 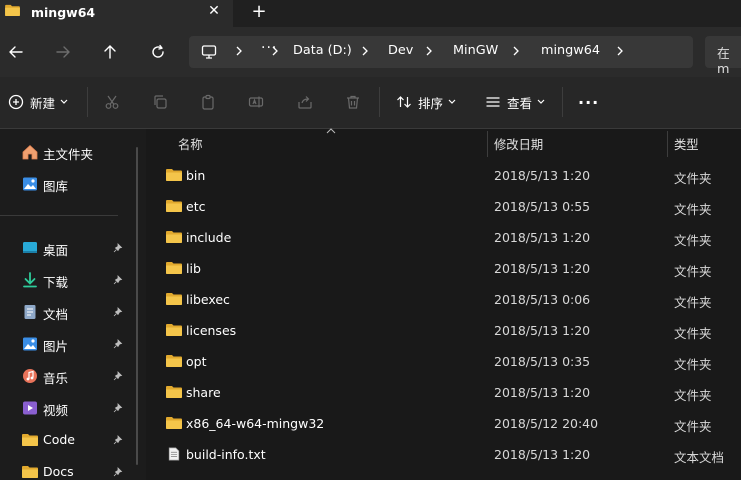 What do you see at coordinates (443, 331) in the screenshot?
I see `table-row: licenses 2018/5/13 1:20 文件夹` at bounding box center [443, 331].